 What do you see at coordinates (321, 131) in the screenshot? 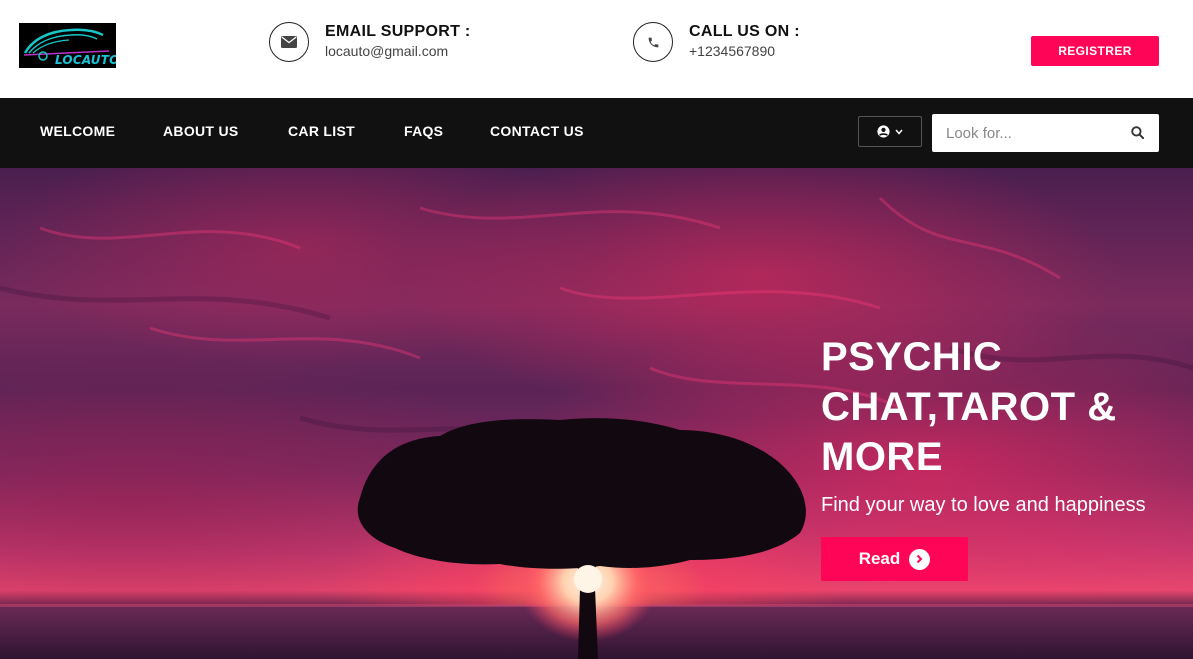
I see `nav-item-car-list: CAR LIST` at bounding box center [321, 131].